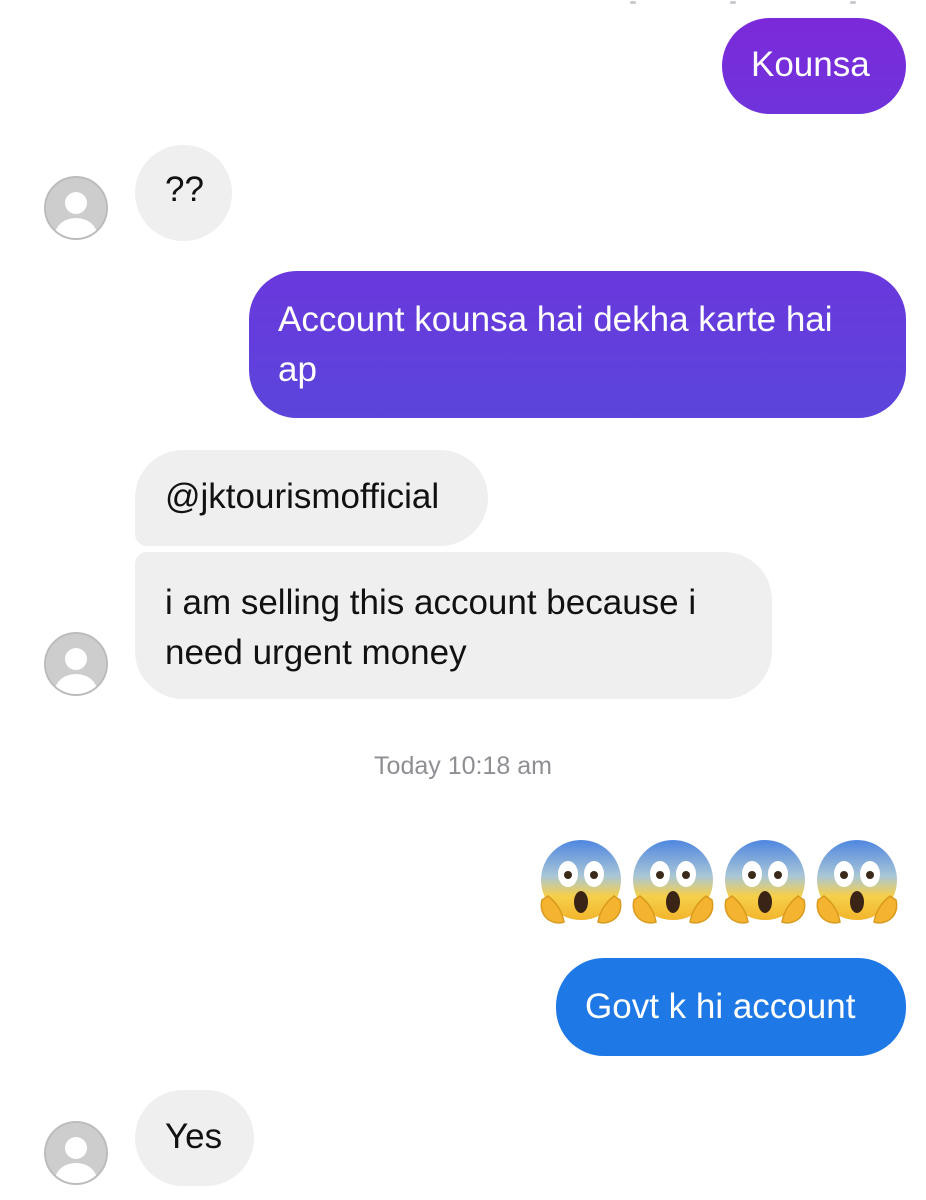 The height and width of the screenshot is (1200, 926). What do you see at coordinates (720, 1006) in the screenshot?
I see `message-text: Govt k hi account` at bounding box center [720, 1006].